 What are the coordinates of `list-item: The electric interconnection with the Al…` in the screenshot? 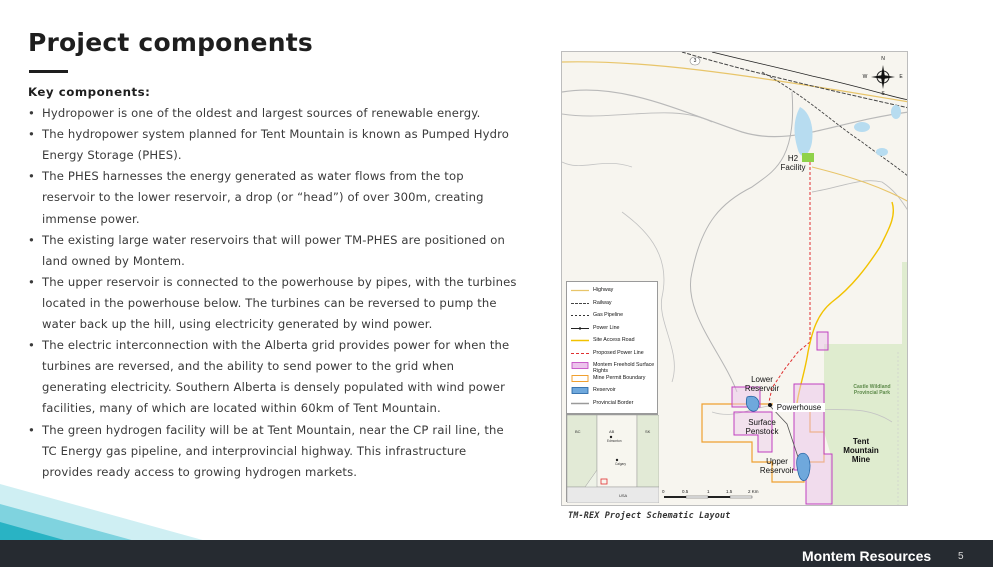 It's located at (273, 377).